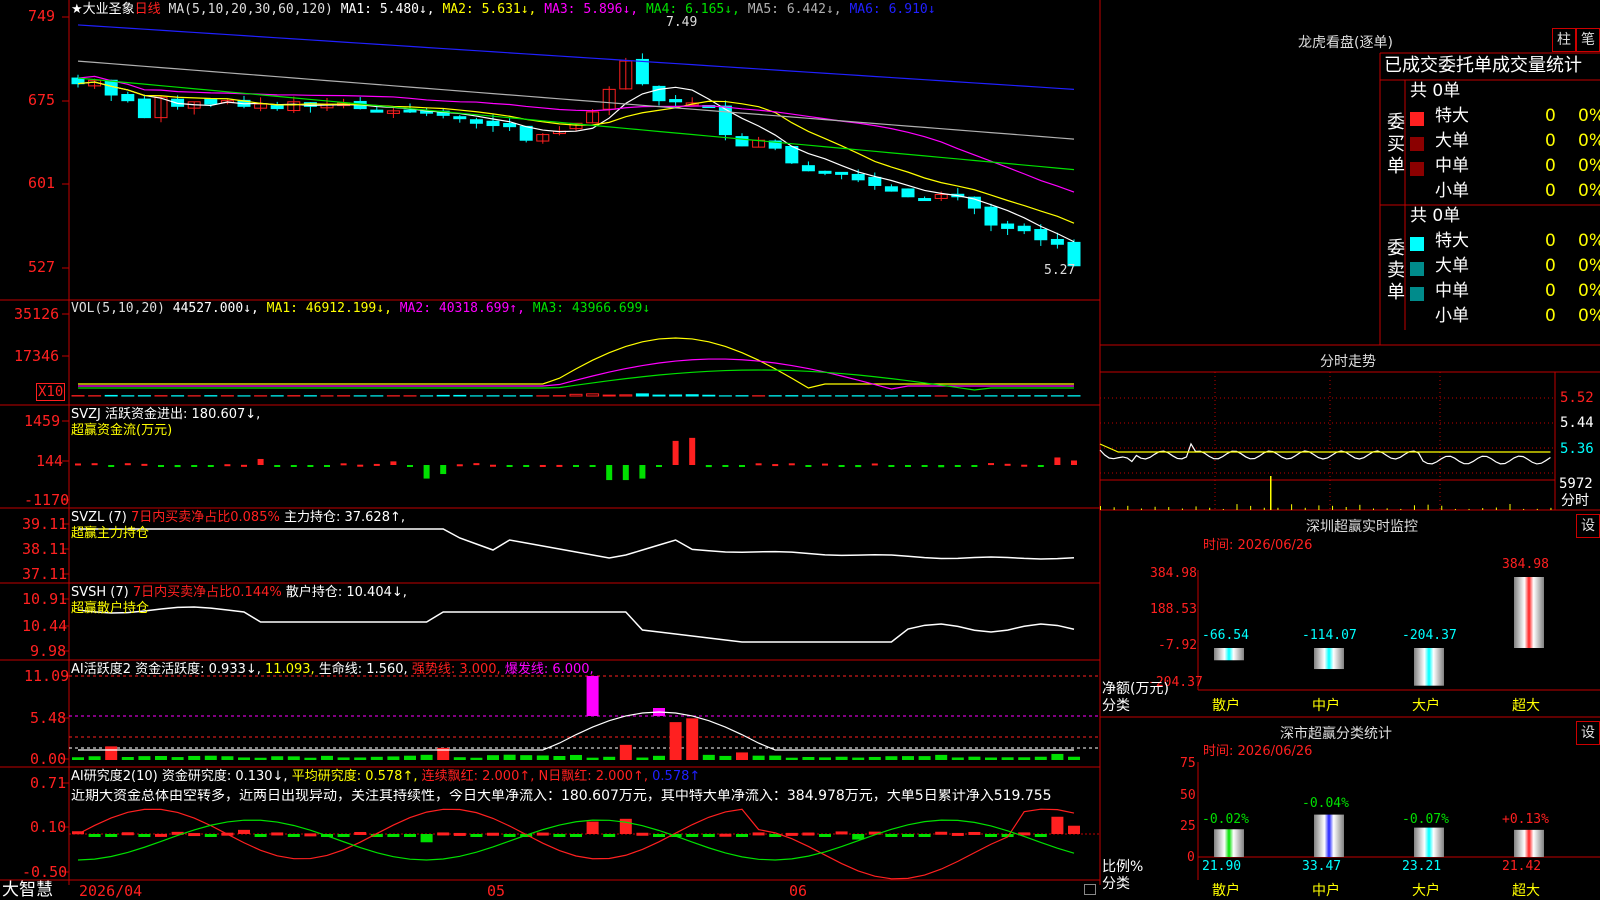 The height and width of the screenshot is (900, 1600). I want to click on period-label: 日线, so click(148, 9).